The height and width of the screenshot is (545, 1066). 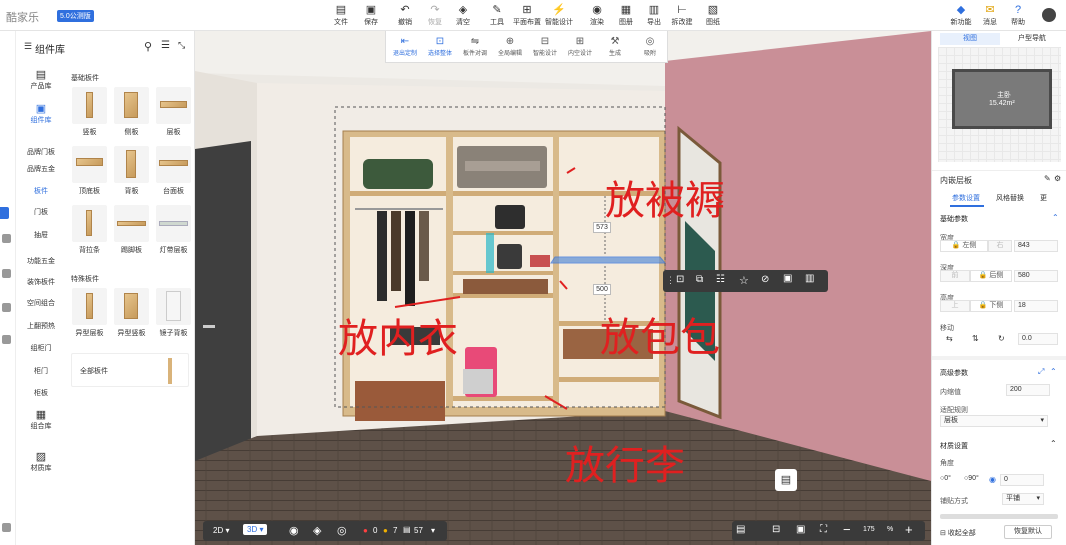 I want to click on drag-handle-icon: ⋮, so click(x=670, y=280).